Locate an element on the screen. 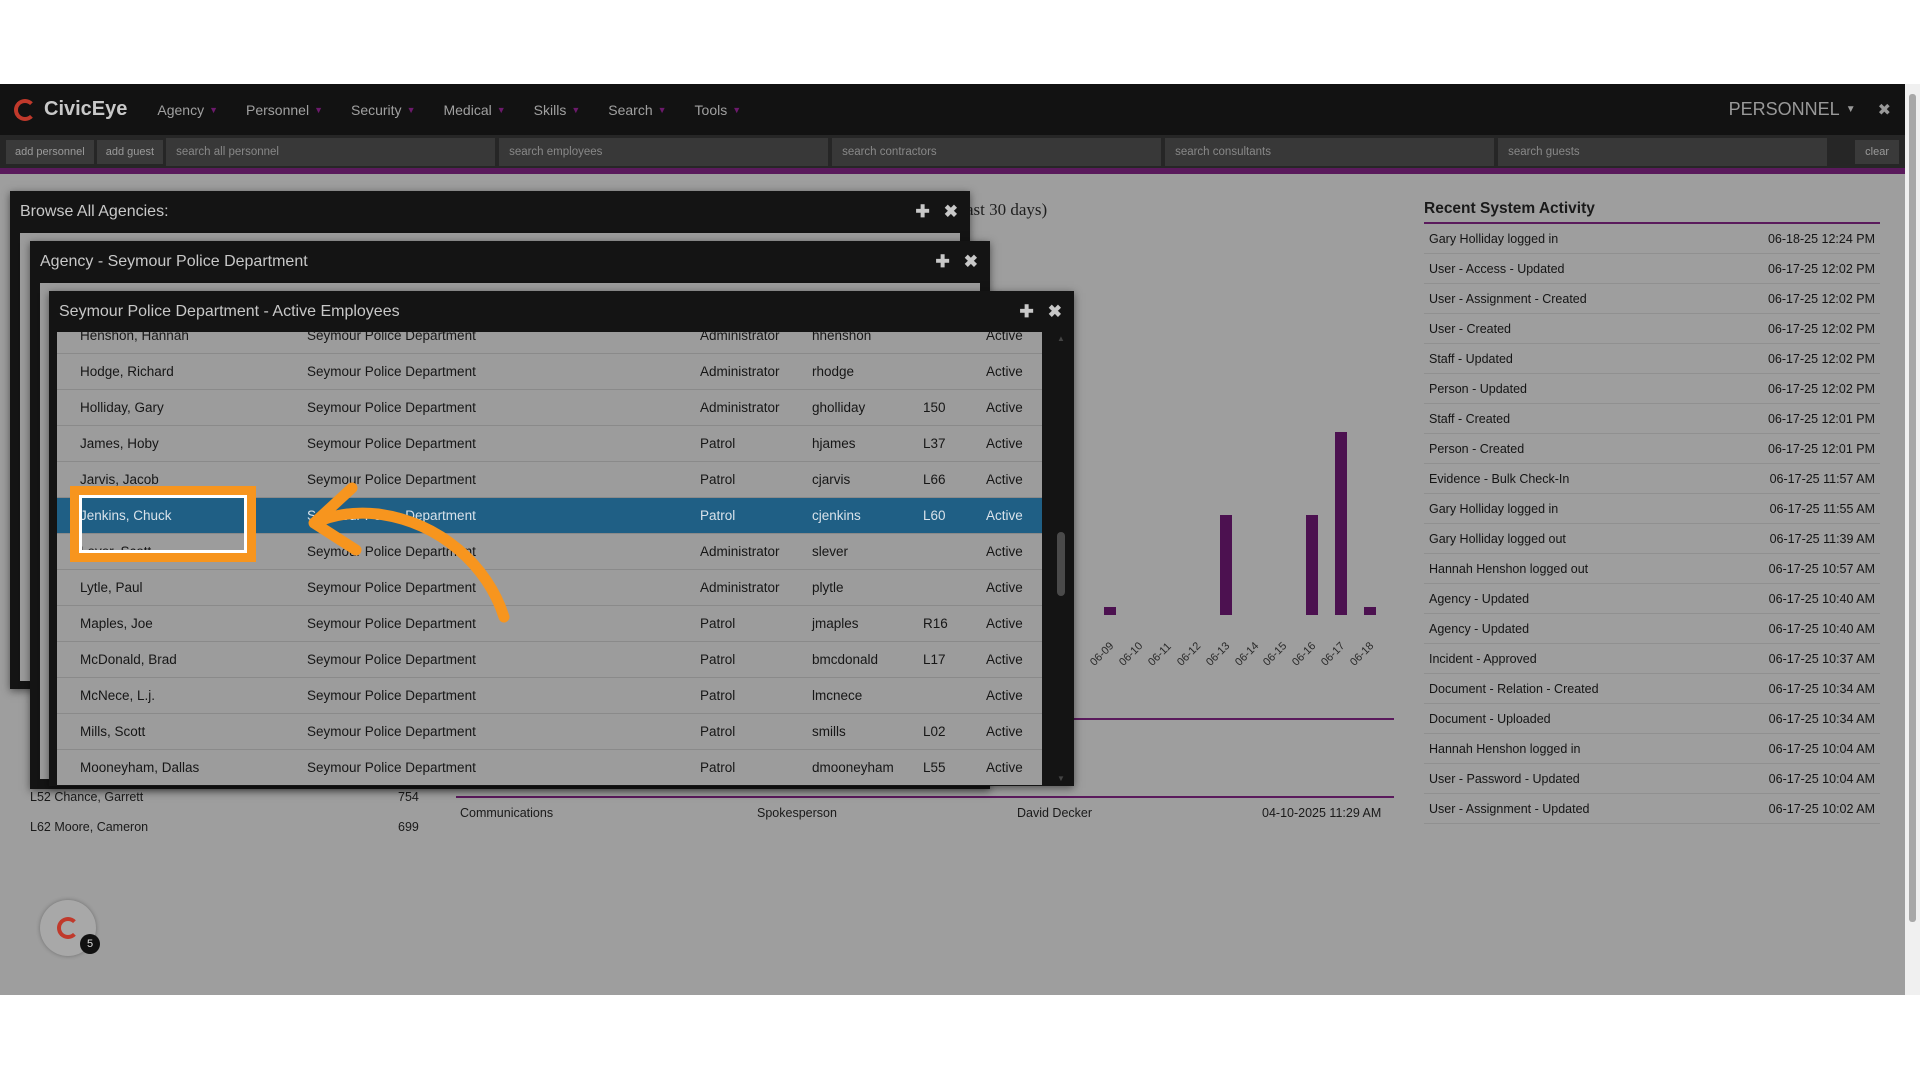  add-guest-button: add guest is located at coordinates (130, 151).